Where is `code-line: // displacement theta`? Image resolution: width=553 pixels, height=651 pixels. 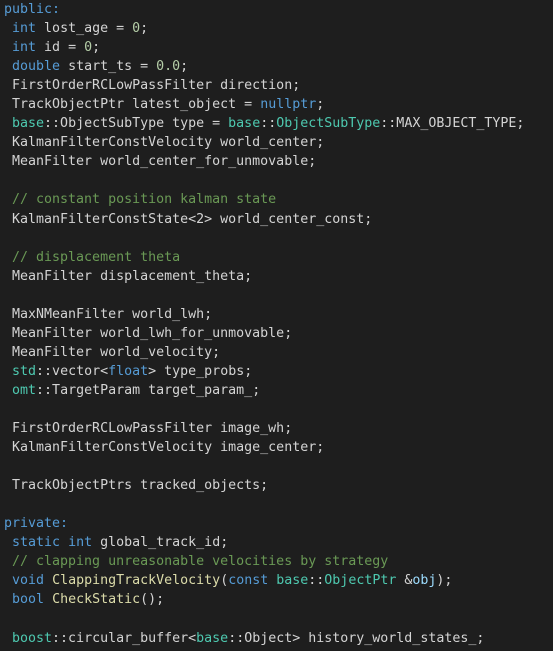
code-line: // displacement theta is located at coordinates (276, 257).